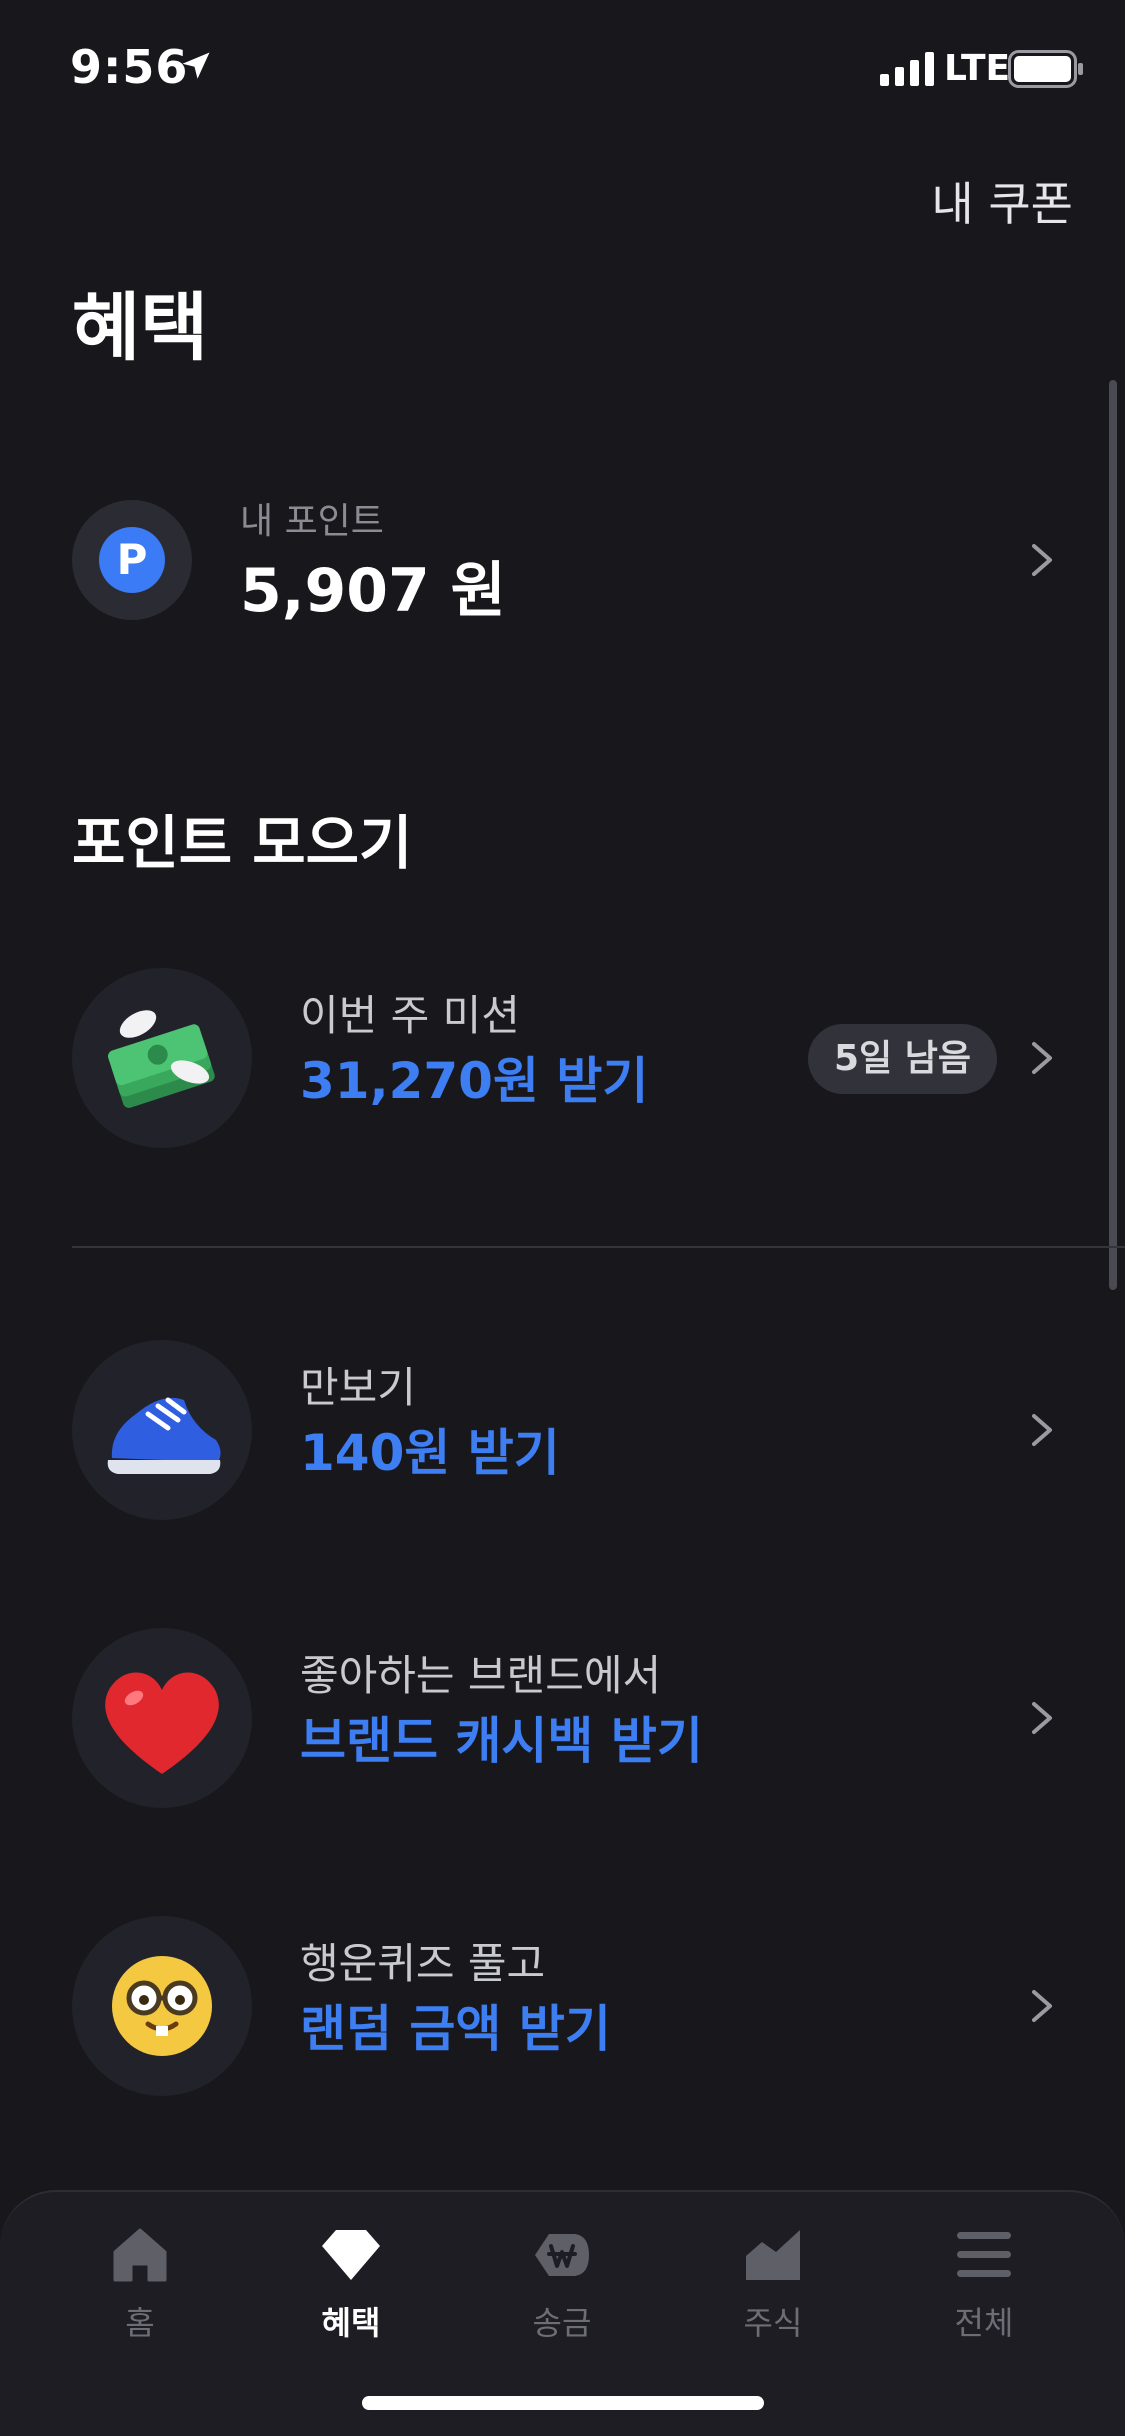  What do you see at coordinates (474, 1081) in the screenshot?
I see `item-title: 31,270원 받기` at bounding box center [474, 1081].